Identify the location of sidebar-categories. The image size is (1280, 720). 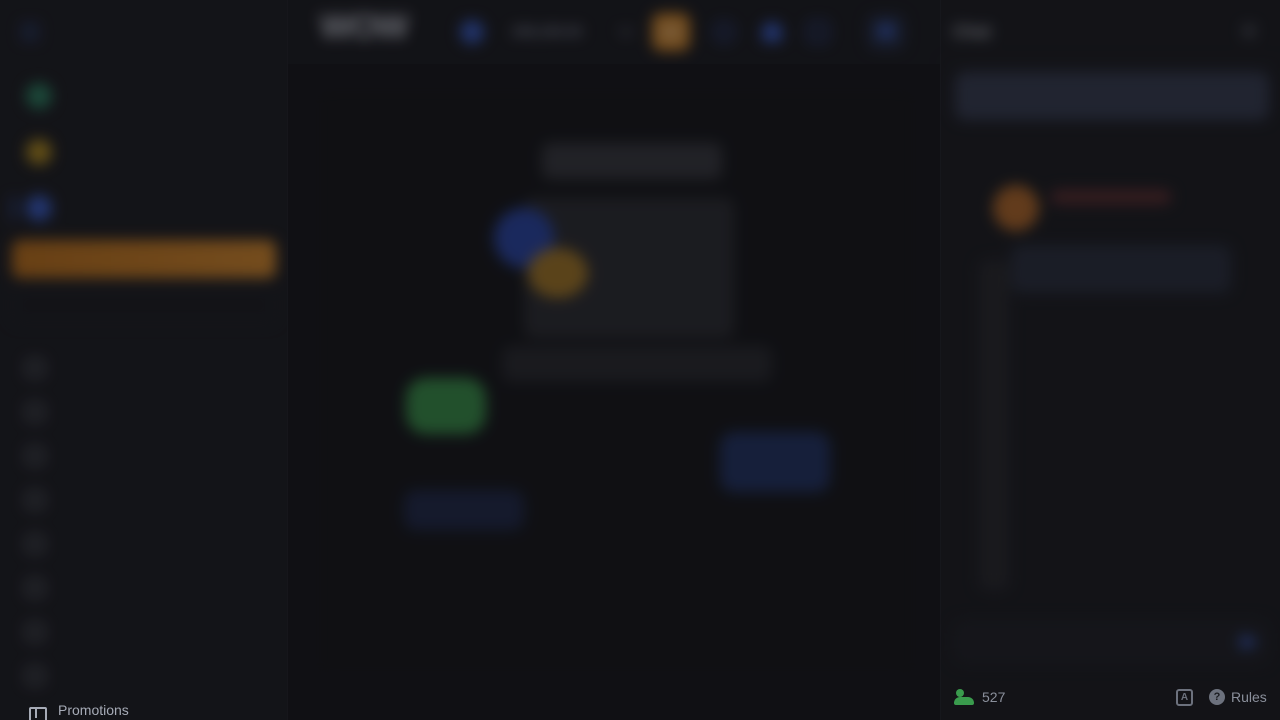
(44, 522).